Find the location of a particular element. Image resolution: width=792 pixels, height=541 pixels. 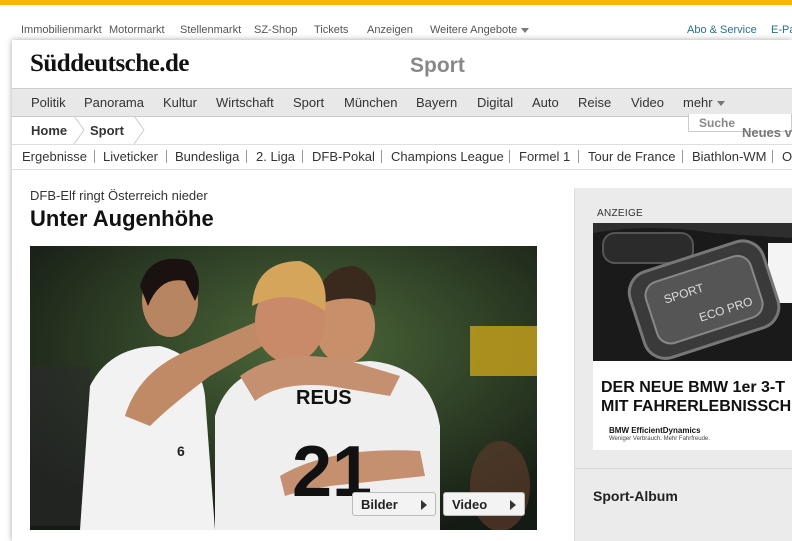

ad-tagline: Weniger Verbrauch. Mehr Fahrfreude. is located at coordinates (659, 439).